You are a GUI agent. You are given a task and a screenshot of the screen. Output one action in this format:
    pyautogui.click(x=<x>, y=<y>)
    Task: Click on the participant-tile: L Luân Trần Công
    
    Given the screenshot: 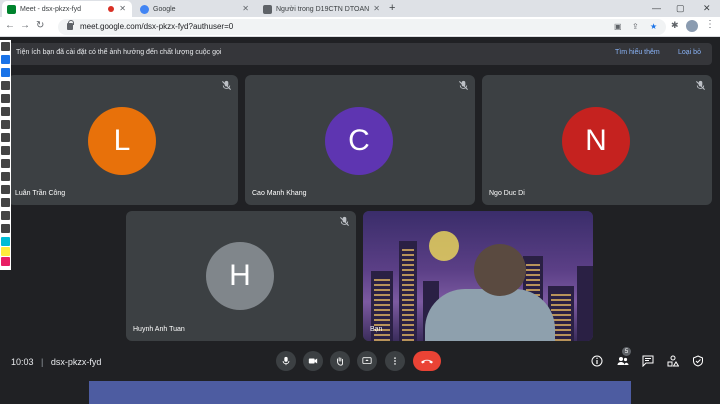 What is the action you would take?
    pyautogui.click(x=123, y=140)
    